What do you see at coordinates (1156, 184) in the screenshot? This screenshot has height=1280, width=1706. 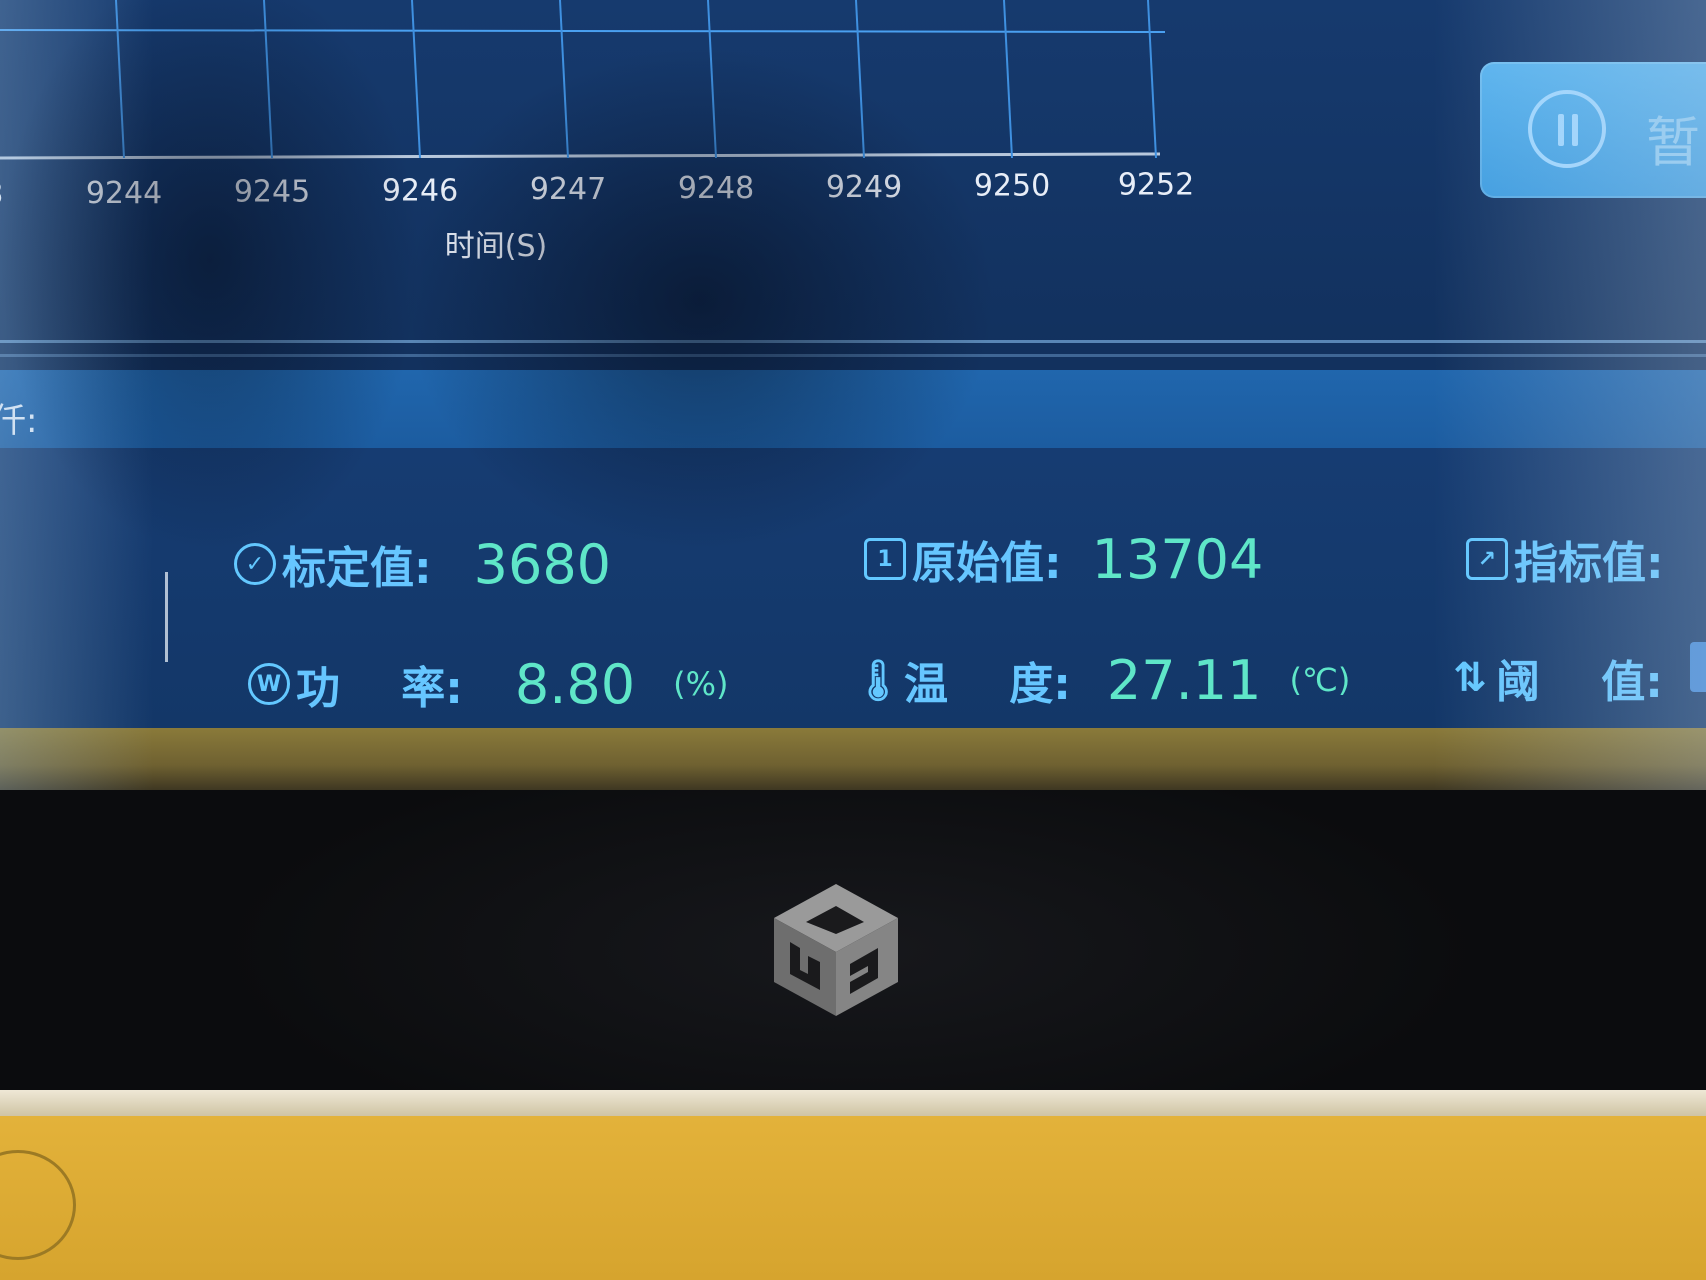 I see `x-tick-label: 9252` at bounding box center [1156, 184].